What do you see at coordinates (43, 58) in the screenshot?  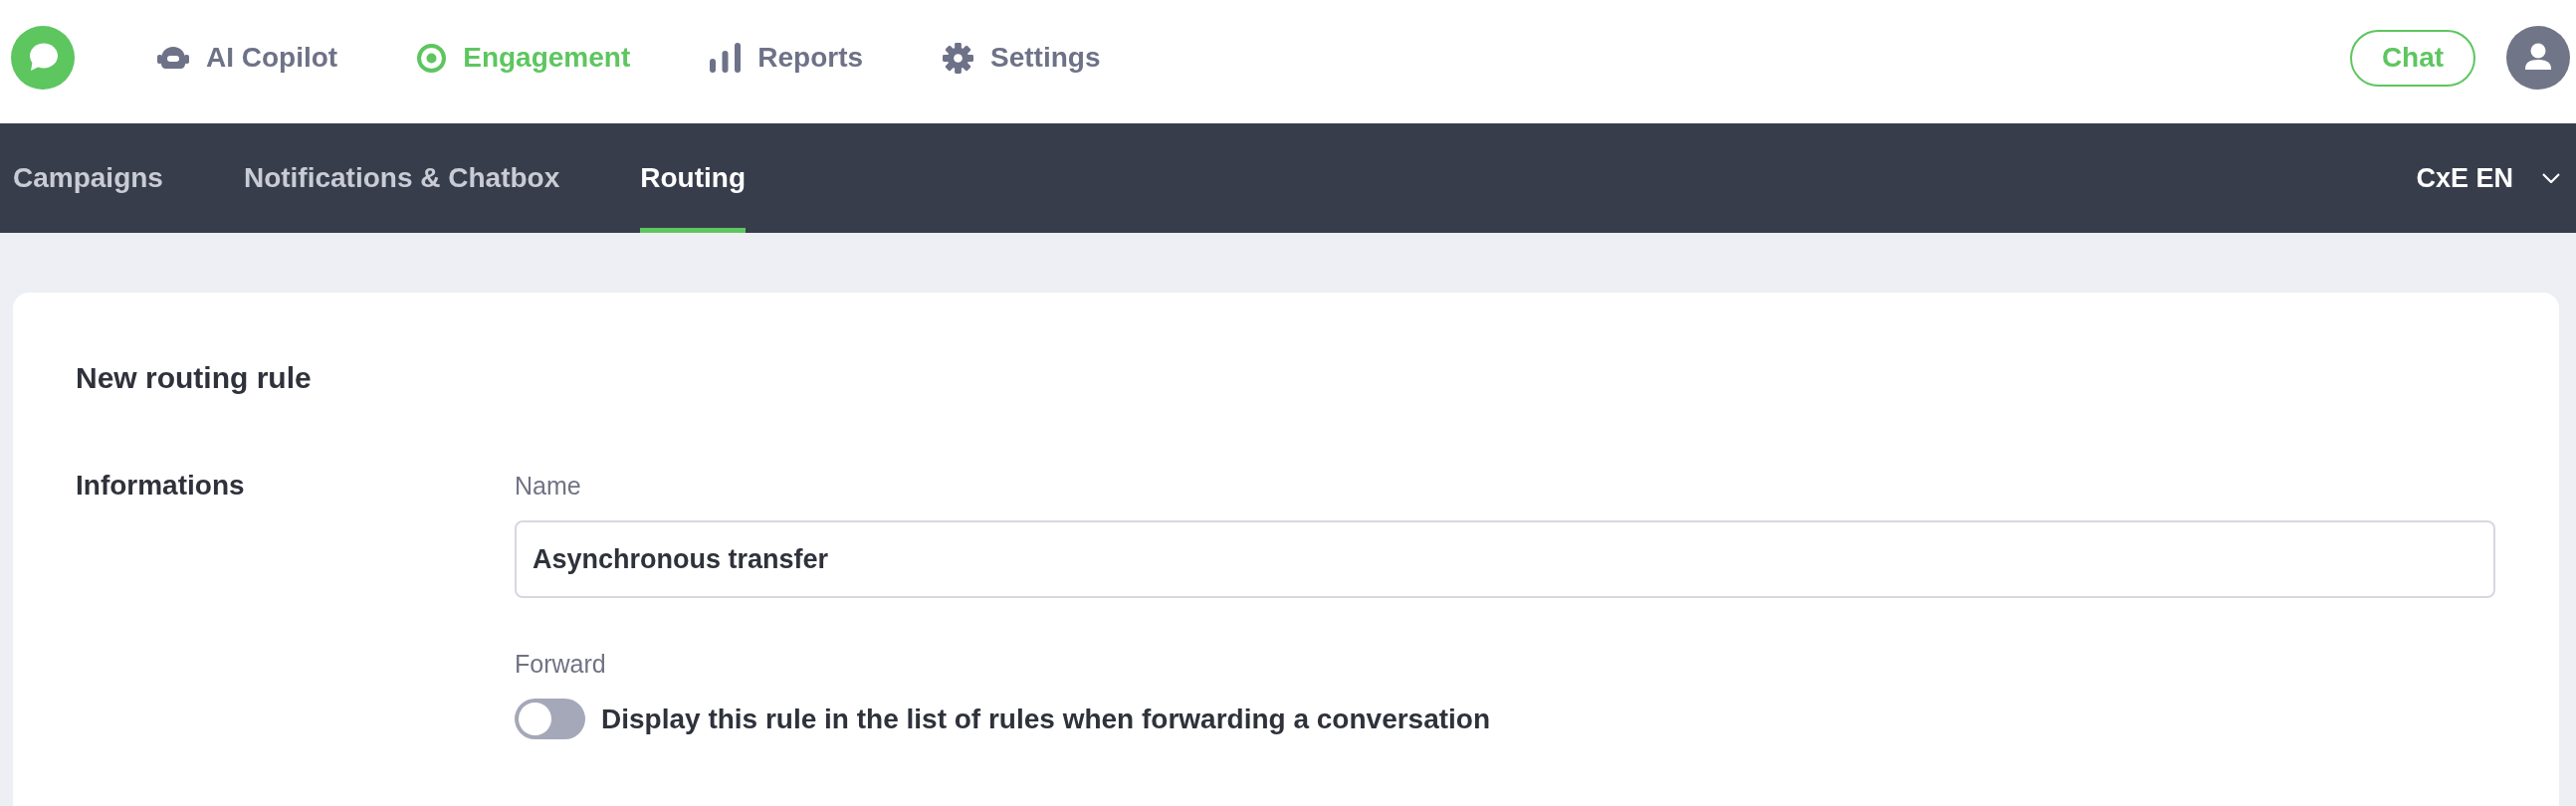 I see `logo-icon` at bounding box center [43, 58].